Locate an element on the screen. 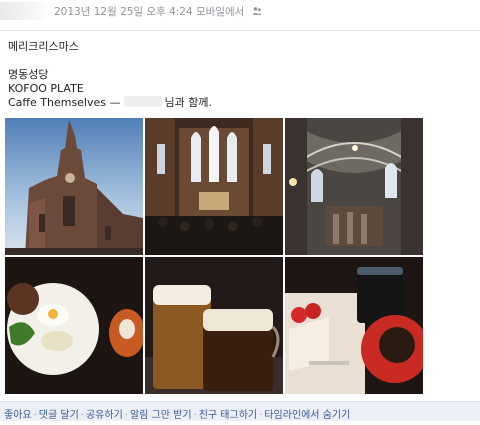 This screenshot has width=480, height=425. share-link: 공유하기 is located at coordinates (104, 415).